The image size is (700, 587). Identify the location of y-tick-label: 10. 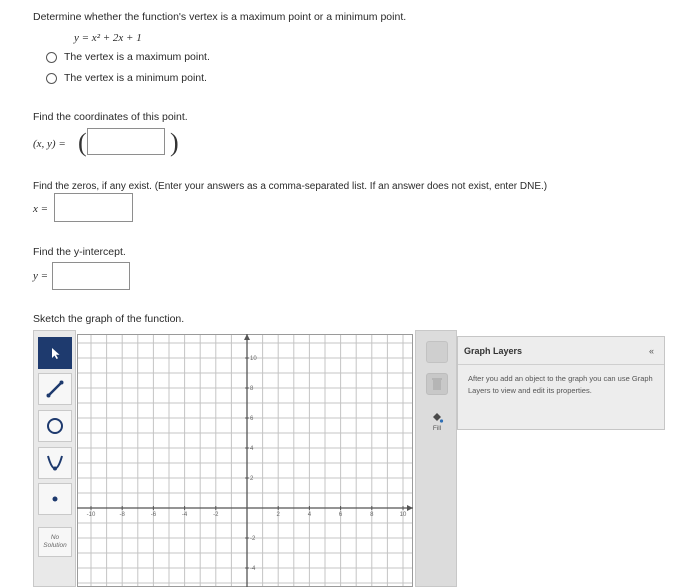
(253, 359).